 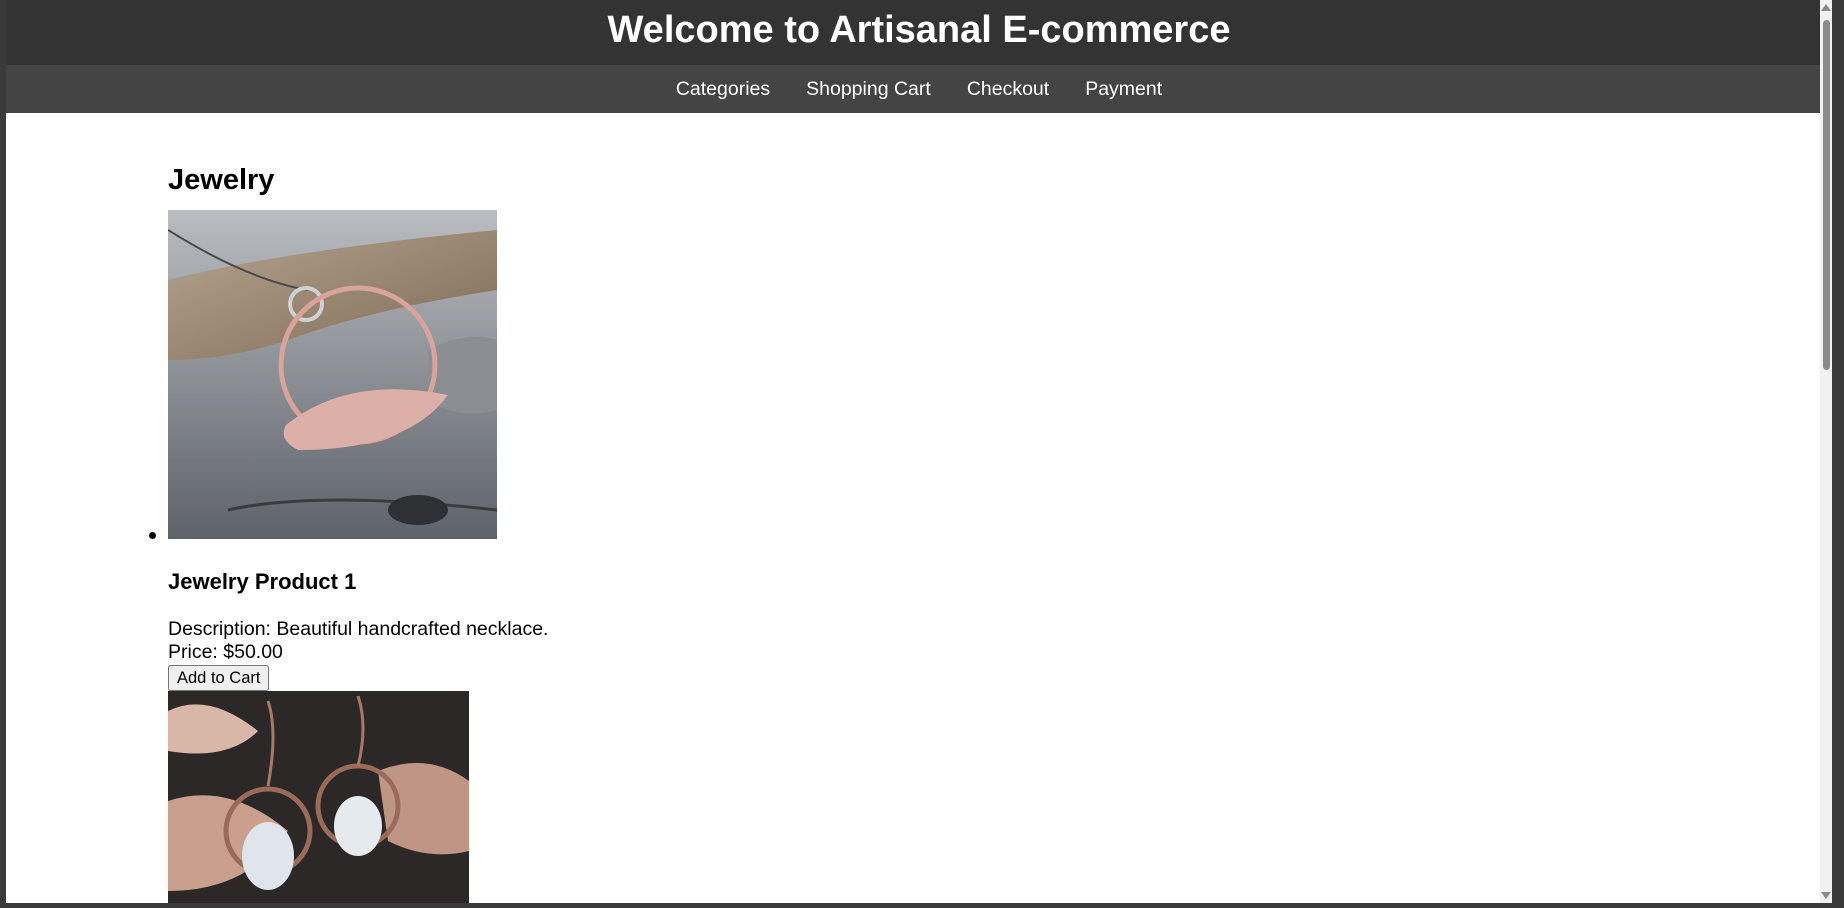 I want to click on add-to-cart-button: Add to Cart, so click(x=219, y=678).